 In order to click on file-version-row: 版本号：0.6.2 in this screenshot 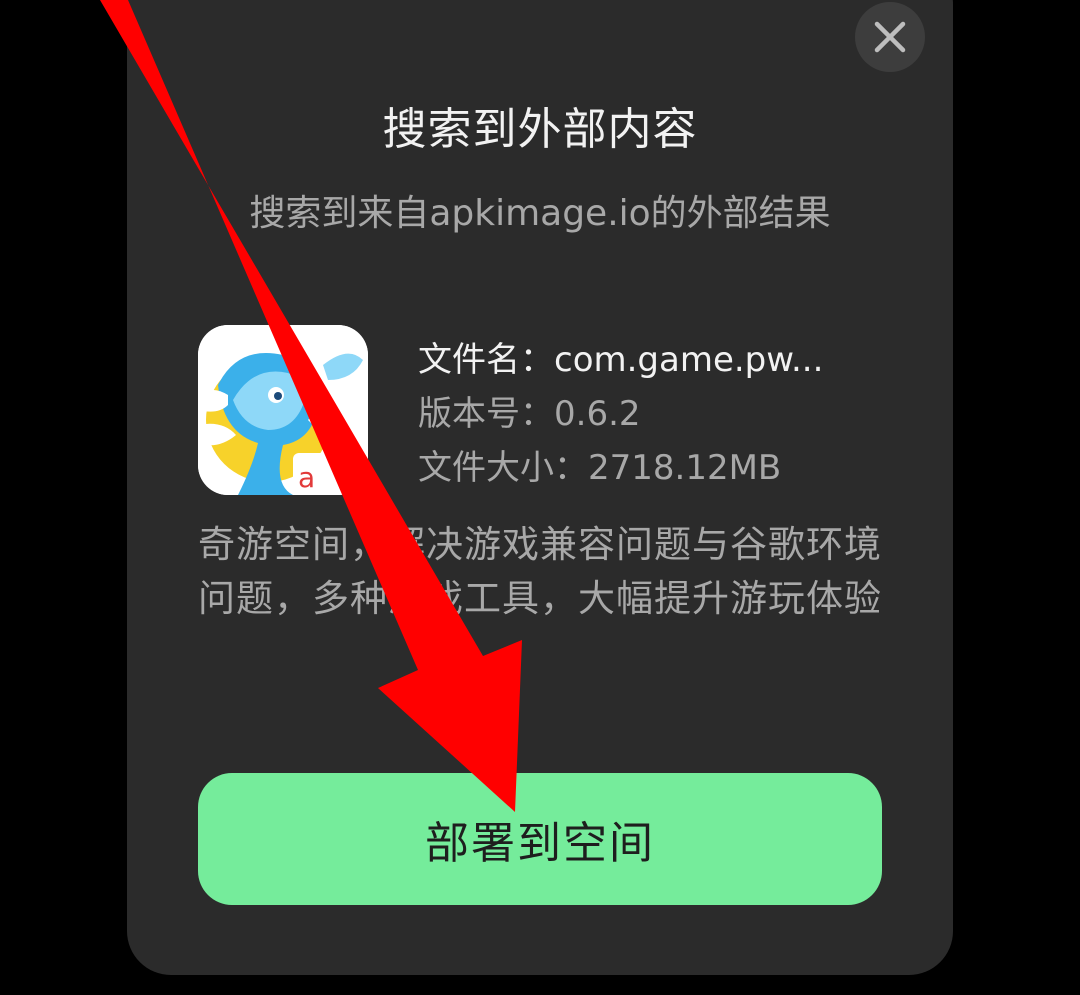, I will do `click(648, 414)`.